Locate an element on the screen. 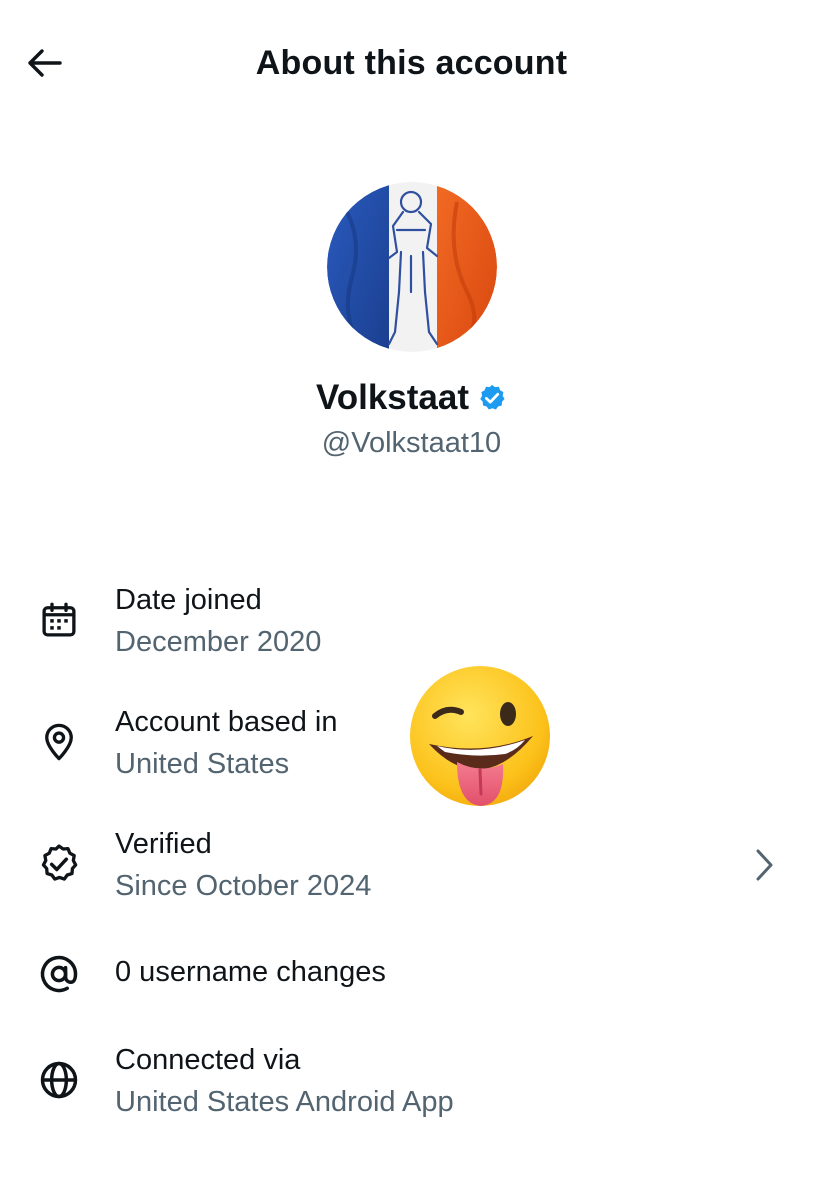 The height and width of the screenshot is (1199, 823). page-title: About this account is located at coordinates (411, 63).